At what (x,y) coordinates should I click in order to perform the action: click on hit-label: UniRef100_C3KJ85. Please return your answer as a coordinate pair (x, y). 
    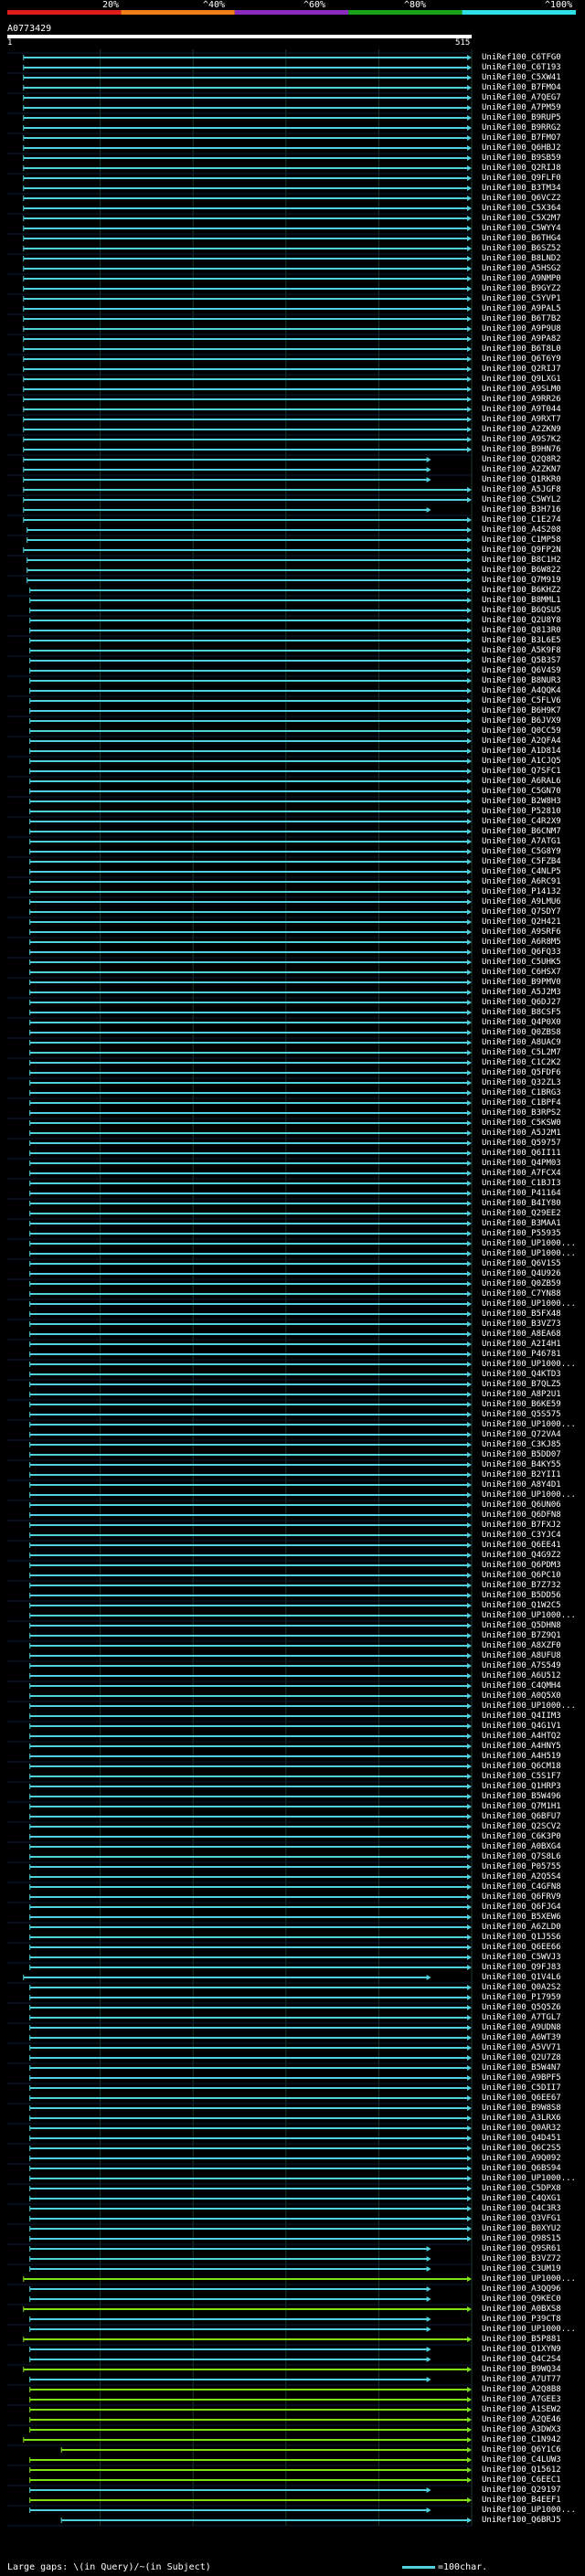
    Looking at the image, I should click on (521, 1445).